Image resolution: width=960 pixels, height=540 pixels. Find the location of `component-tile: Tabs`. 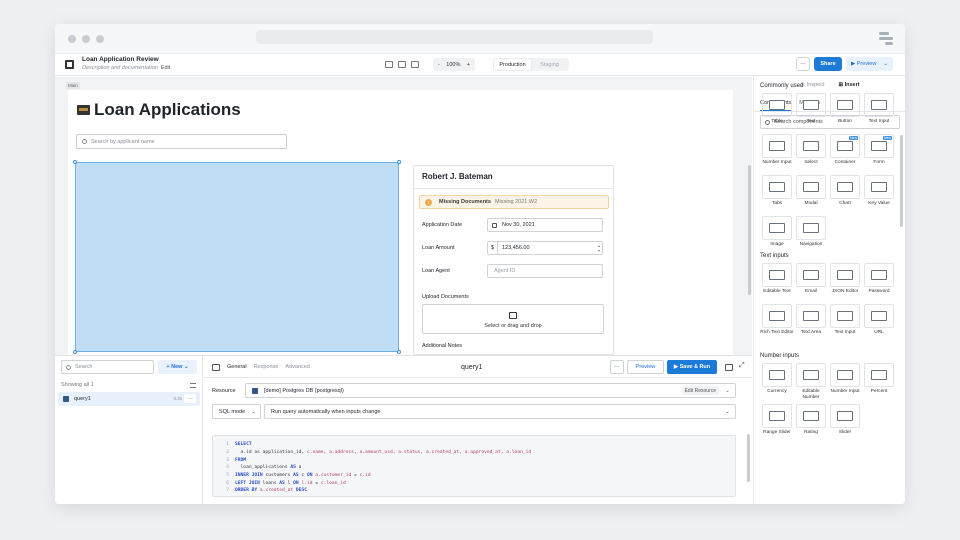

component-tile: Tabs is located at coordinates (777, 193).